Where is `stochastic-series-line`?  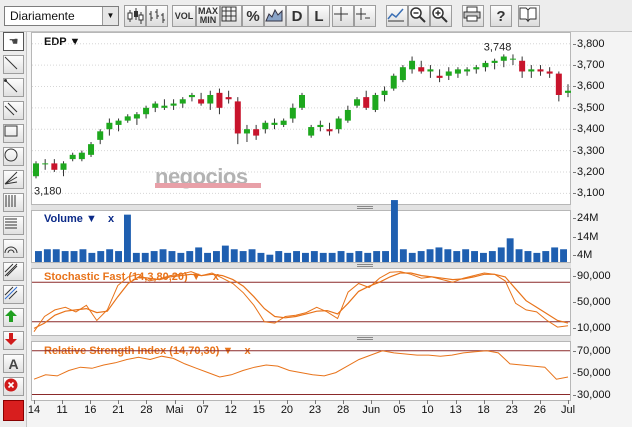 stochastic-series-line is located at coordinates (301, 300).